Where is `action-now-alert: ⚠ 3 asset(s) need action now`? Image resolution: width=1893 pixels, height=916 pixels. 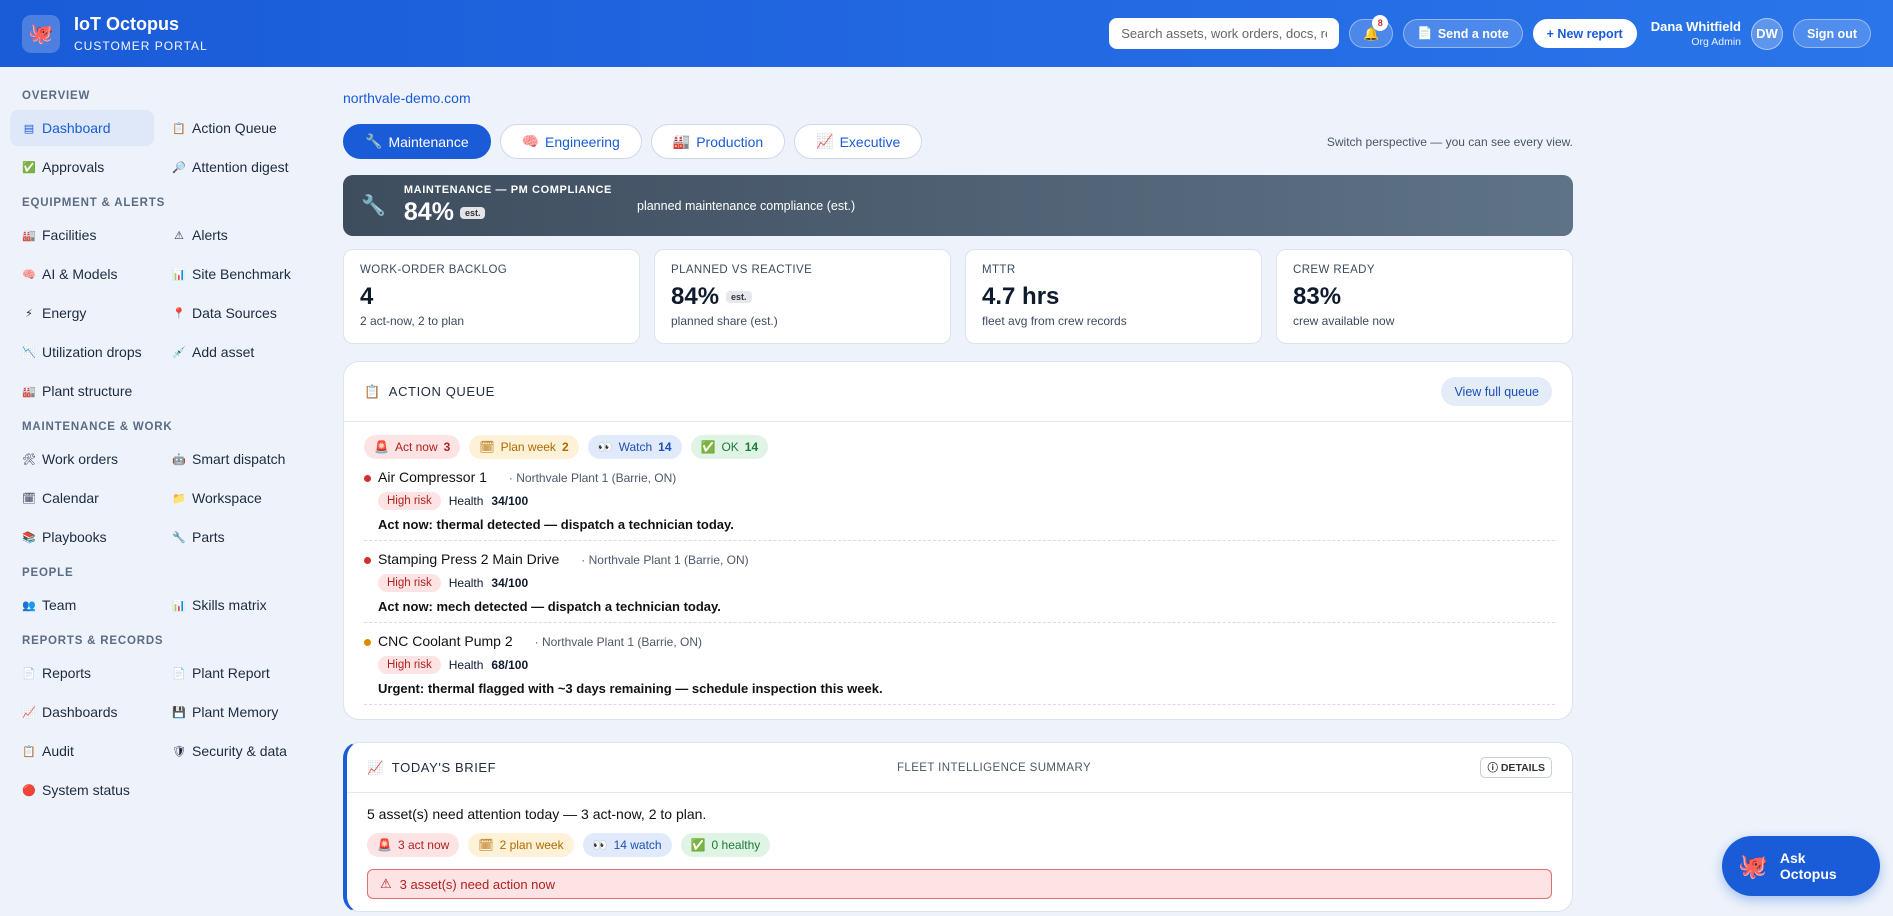
action-now-alert: ⚠ 3 asset(s) need action now is located at coordinates (959, 884).